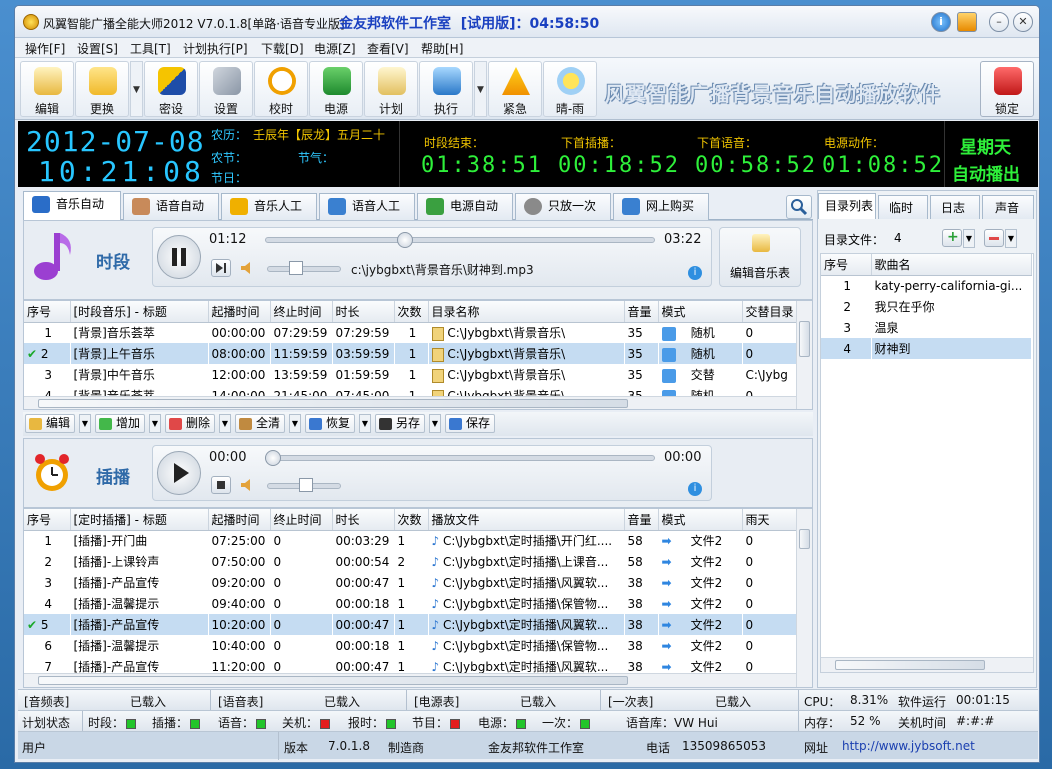 The height and width of the screenshot is (769, 1052). I want to click on segment-volume-knob, so click(296, 268).